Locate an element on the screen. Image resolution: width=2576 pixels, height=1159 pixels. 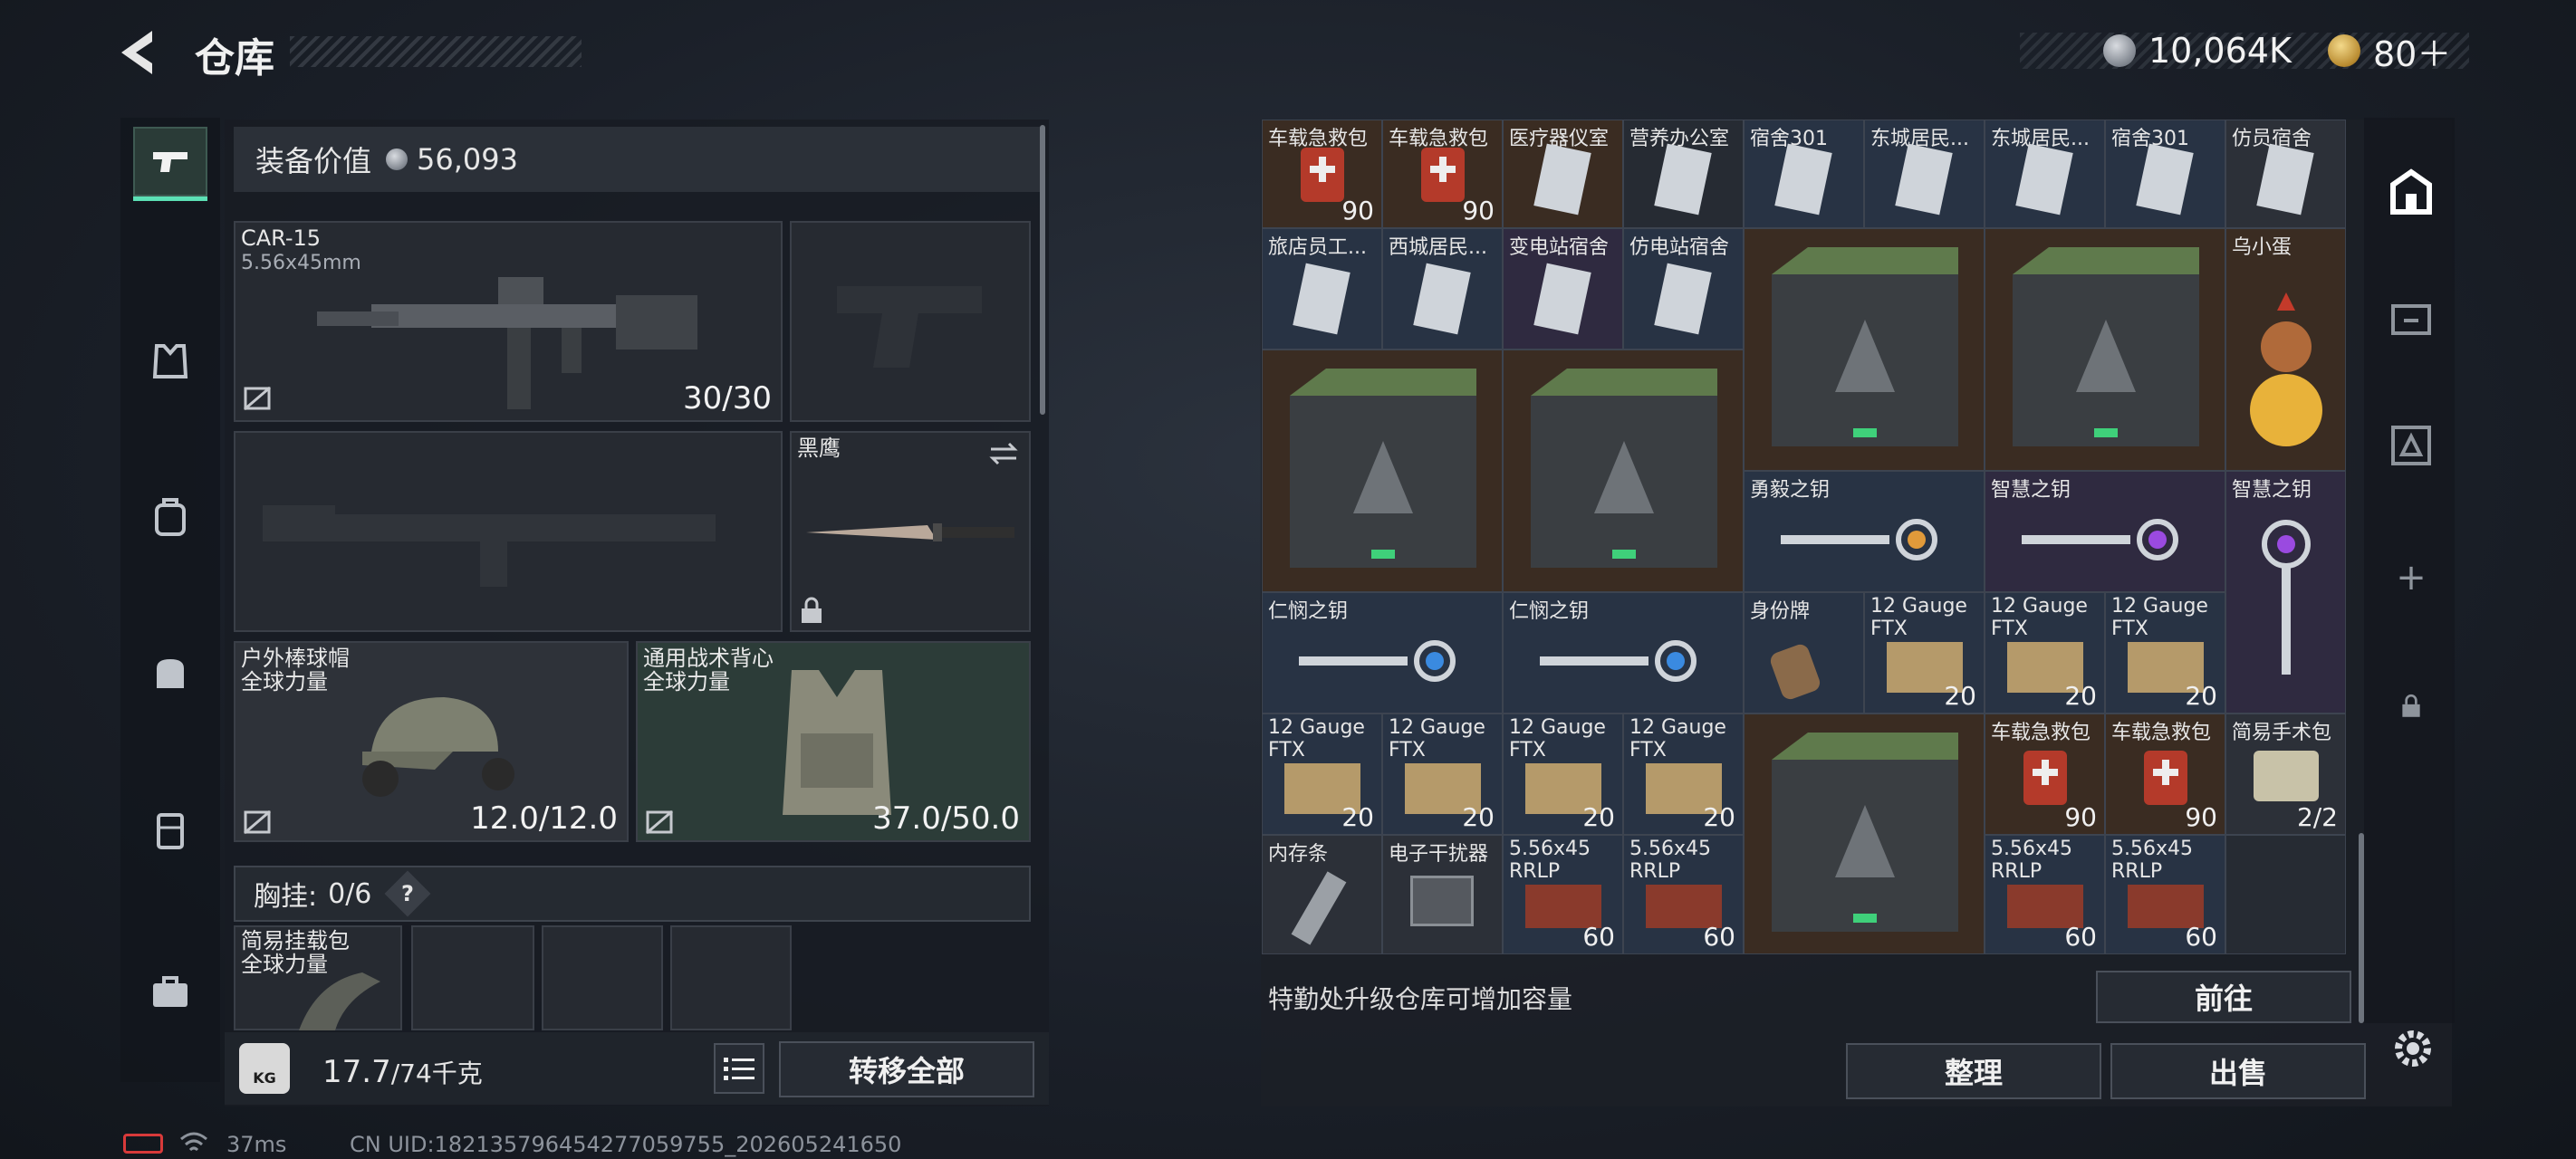
tab-market is located at coordinates (2411, 319).